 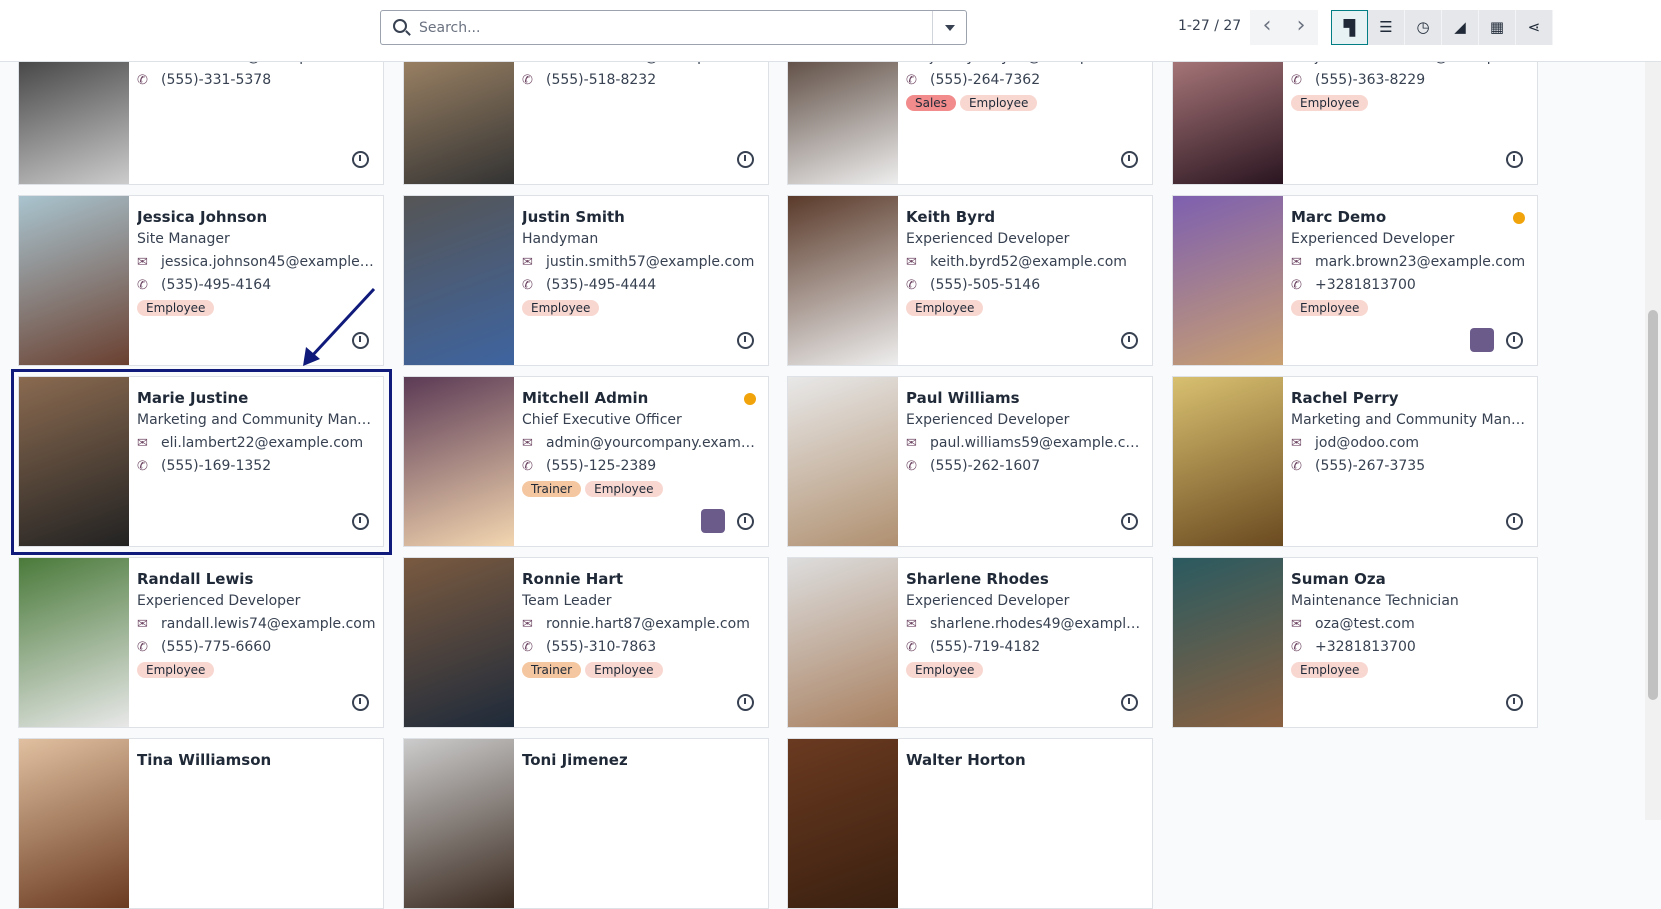 I want to click on scrollbar, so click(x=1653, y=441).